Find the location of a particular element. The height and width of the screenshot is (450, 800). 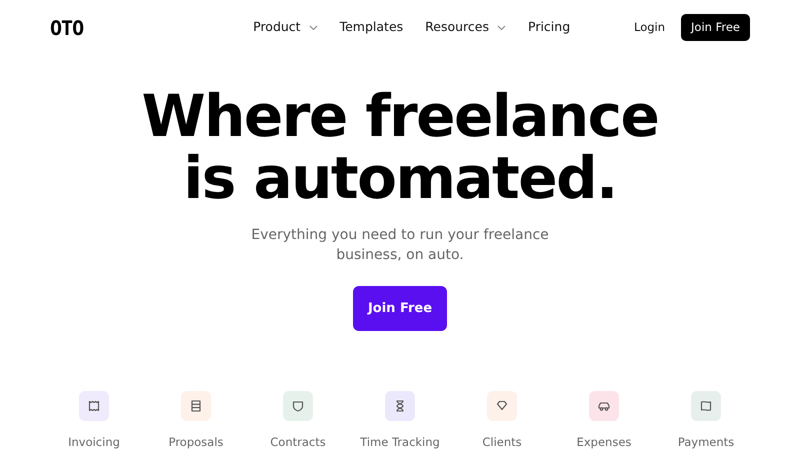

nav-link: Templates is located at coordinates (372, 27).